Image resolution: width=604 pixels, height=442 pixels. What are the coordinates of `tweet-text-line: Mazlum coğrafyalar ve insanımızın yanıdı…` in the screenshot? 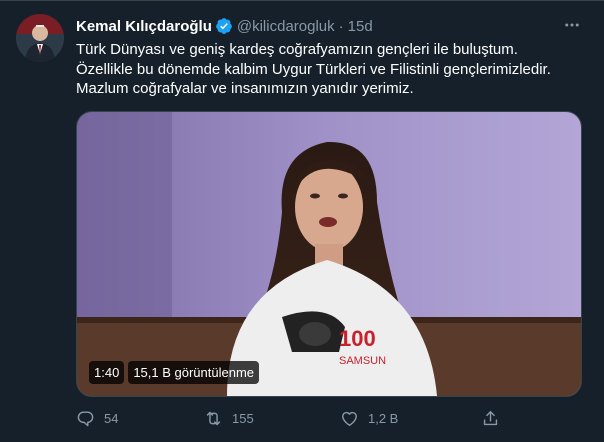 It's located at (245, 88).